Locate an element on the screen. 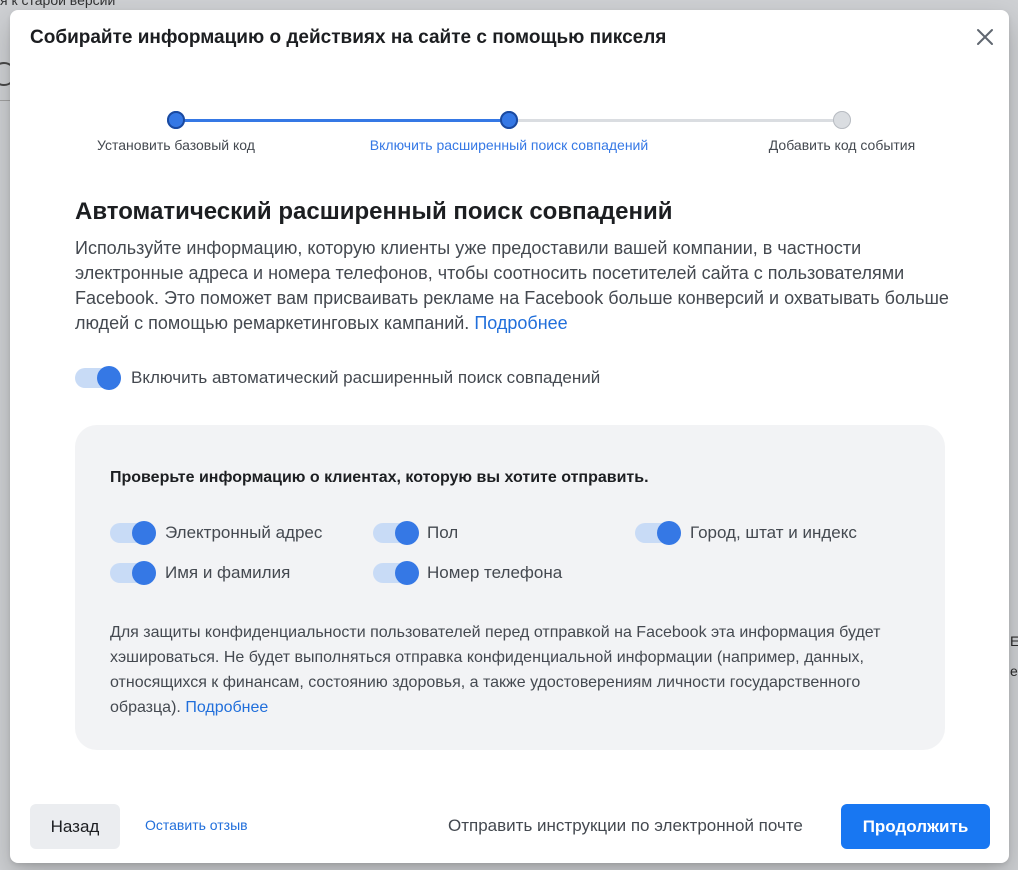  name-toggle-label: Имя и фамилия is located at coordinates (228, 572).